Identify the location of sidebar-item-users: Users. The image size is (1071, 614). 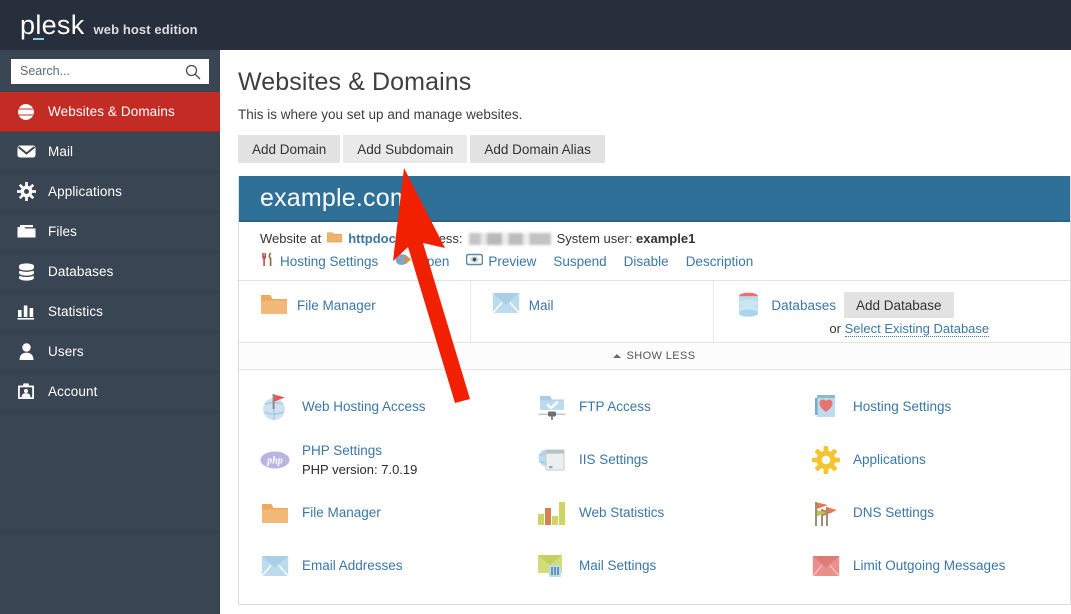
(110, 352).